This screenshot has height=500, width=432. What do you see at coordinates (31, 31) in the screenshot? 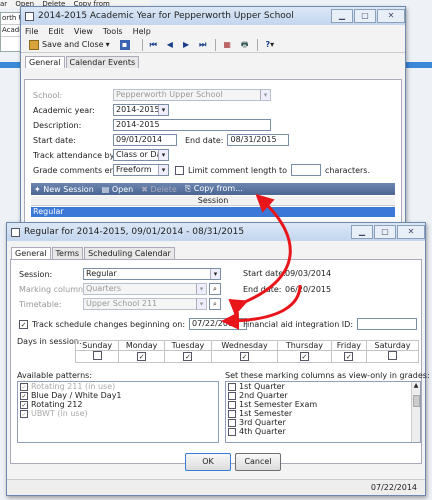
I see `menu-file: File` at bounding box center [31, 31].